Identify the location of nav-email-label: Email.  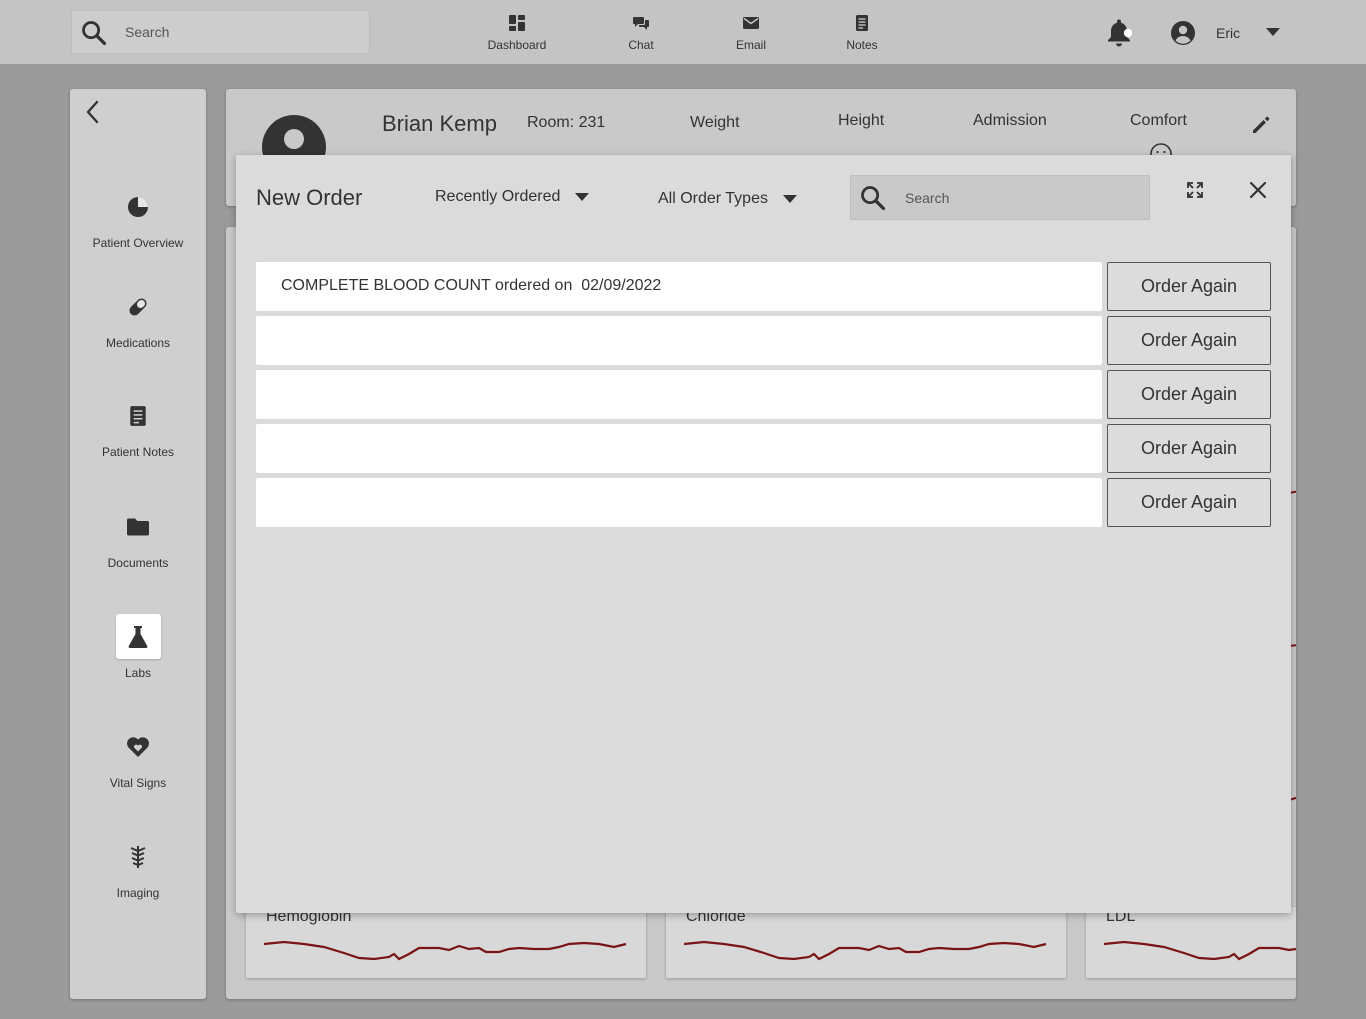
(750, 45).